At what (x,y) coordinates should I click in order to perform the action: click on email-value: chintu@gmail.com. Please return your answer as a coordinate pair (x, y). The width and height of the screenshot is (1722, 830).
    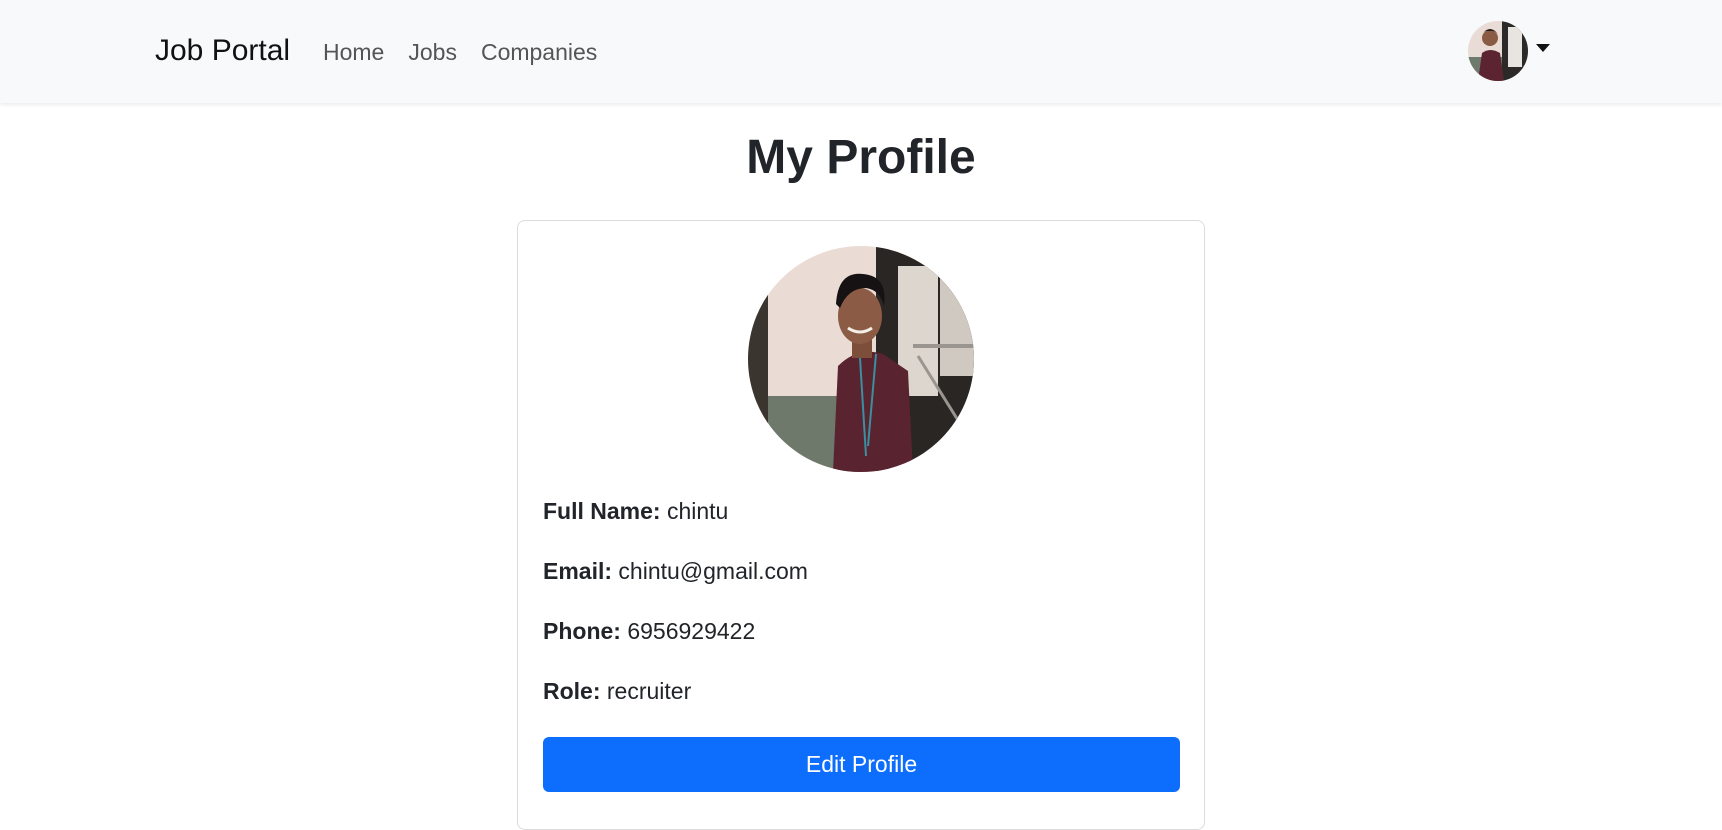
    Looking at the image, I should click on (713, 571).